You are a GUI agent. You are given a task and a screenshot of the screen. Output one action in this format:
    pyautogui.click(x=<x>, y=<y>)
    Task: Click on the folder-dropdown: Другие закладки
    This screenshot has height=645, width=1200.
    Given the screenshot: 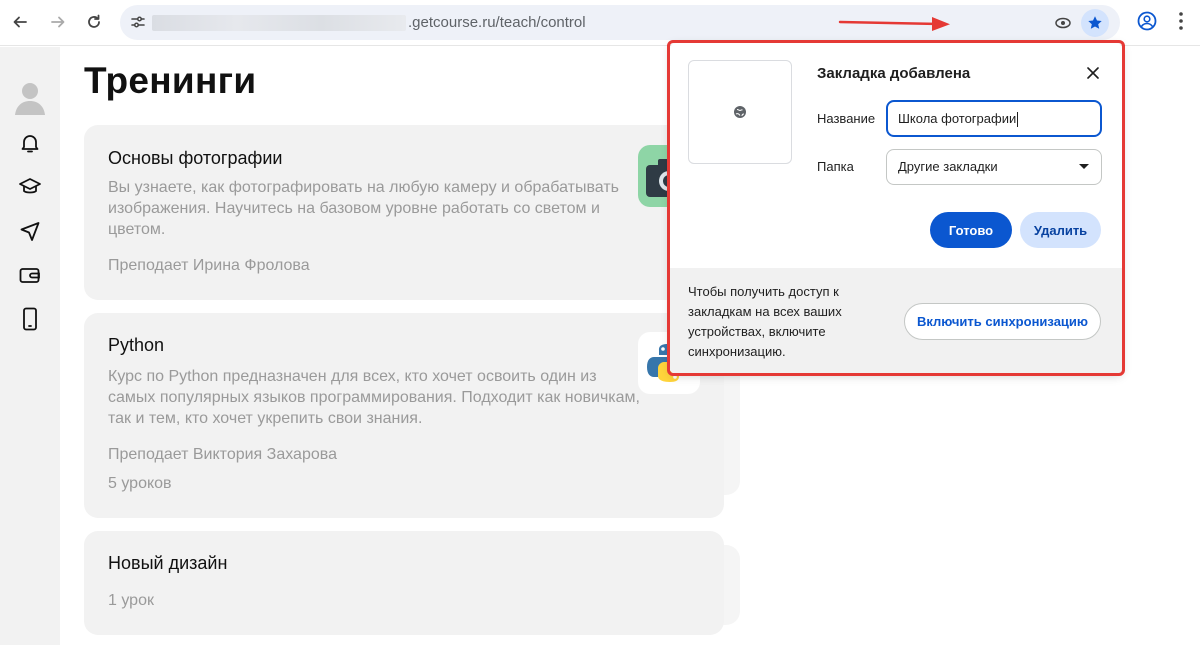 What is the action you would take?
    pyautogui.click(x=994, y=167)
    